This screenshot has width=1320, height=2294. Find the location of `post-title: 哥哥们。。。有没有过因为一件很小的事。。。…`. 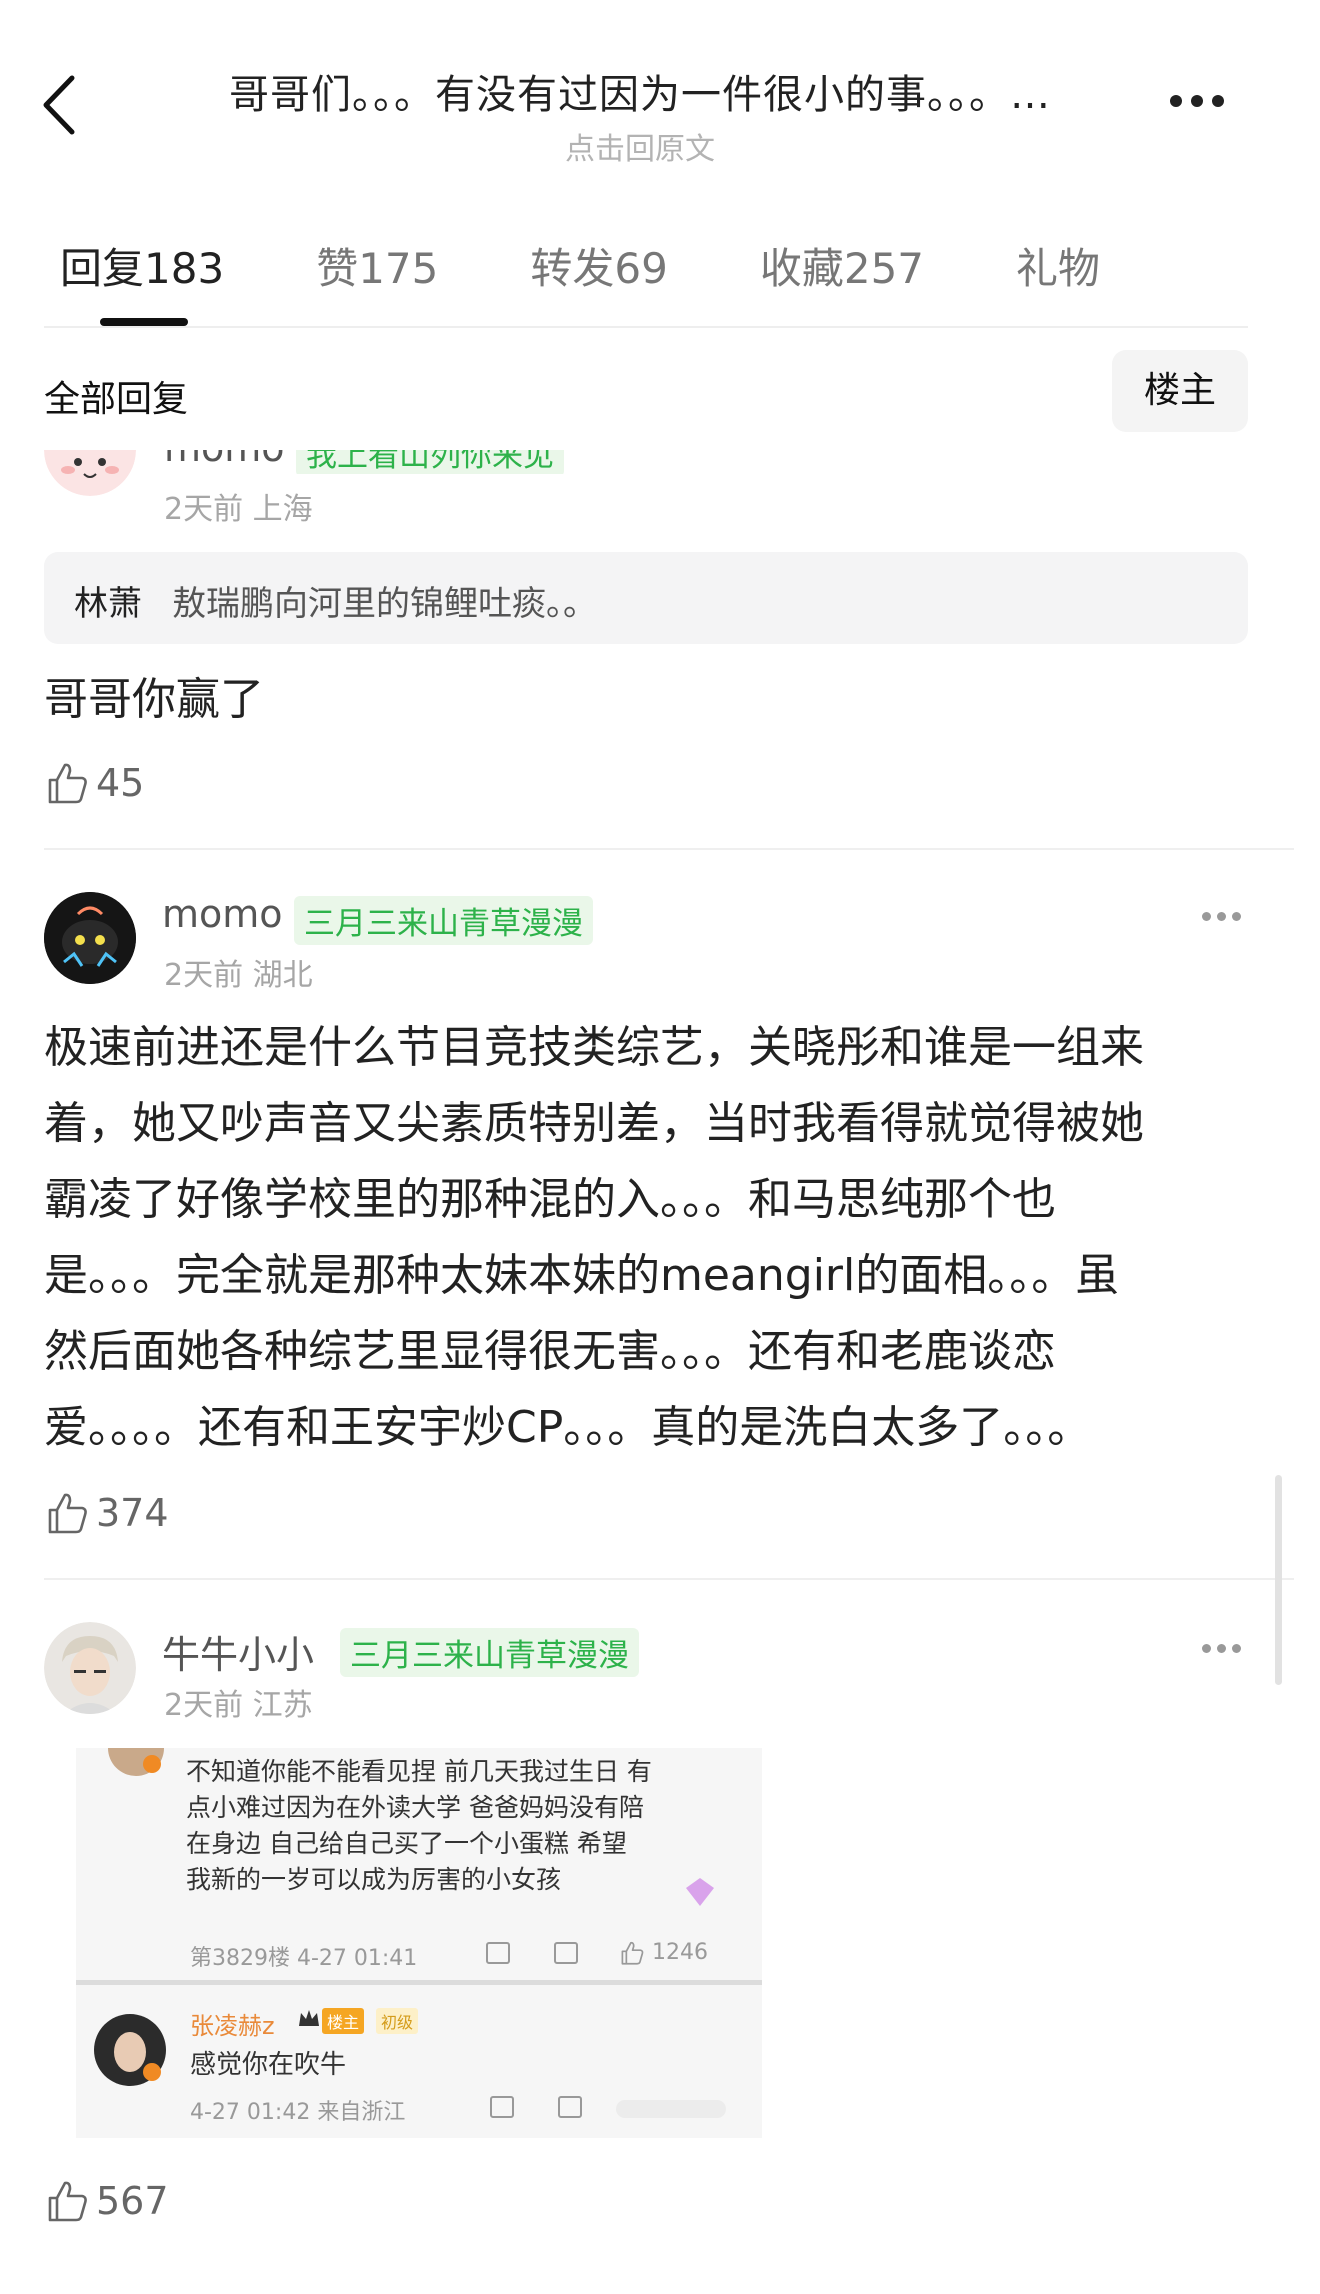

post-title: 哥哥们。。。有没有过因为一件很小的事。。。… is located at coordinates (640, 95).